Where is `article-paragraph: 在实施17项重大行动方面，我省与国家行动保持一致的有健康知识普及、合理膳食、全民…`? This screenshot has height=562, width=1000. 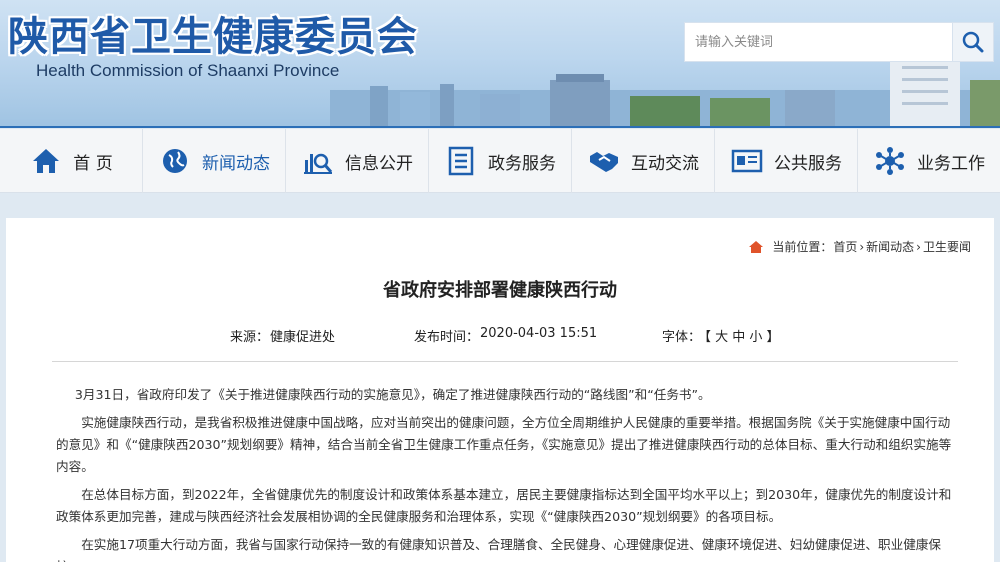 article-paragraph: 在实施17项重大行动方面，我省与国家行动保持一致的有健康知识普及、合理膳食、全民… is located at coordinates (498, 549).